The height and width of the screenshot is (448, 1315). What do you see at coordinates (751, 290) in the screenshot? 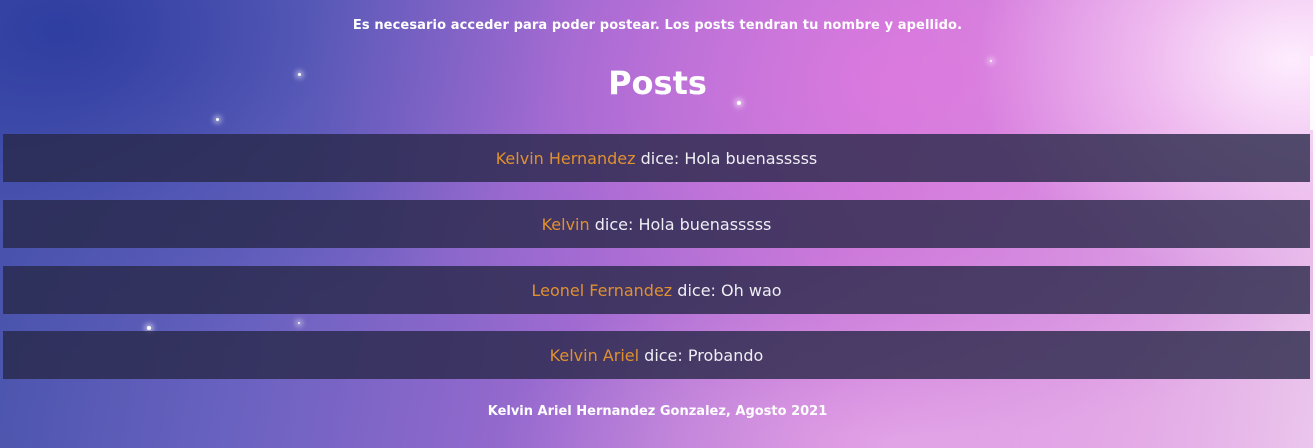
I see `post-message: Oh wao` at bounding box center [751, 290].